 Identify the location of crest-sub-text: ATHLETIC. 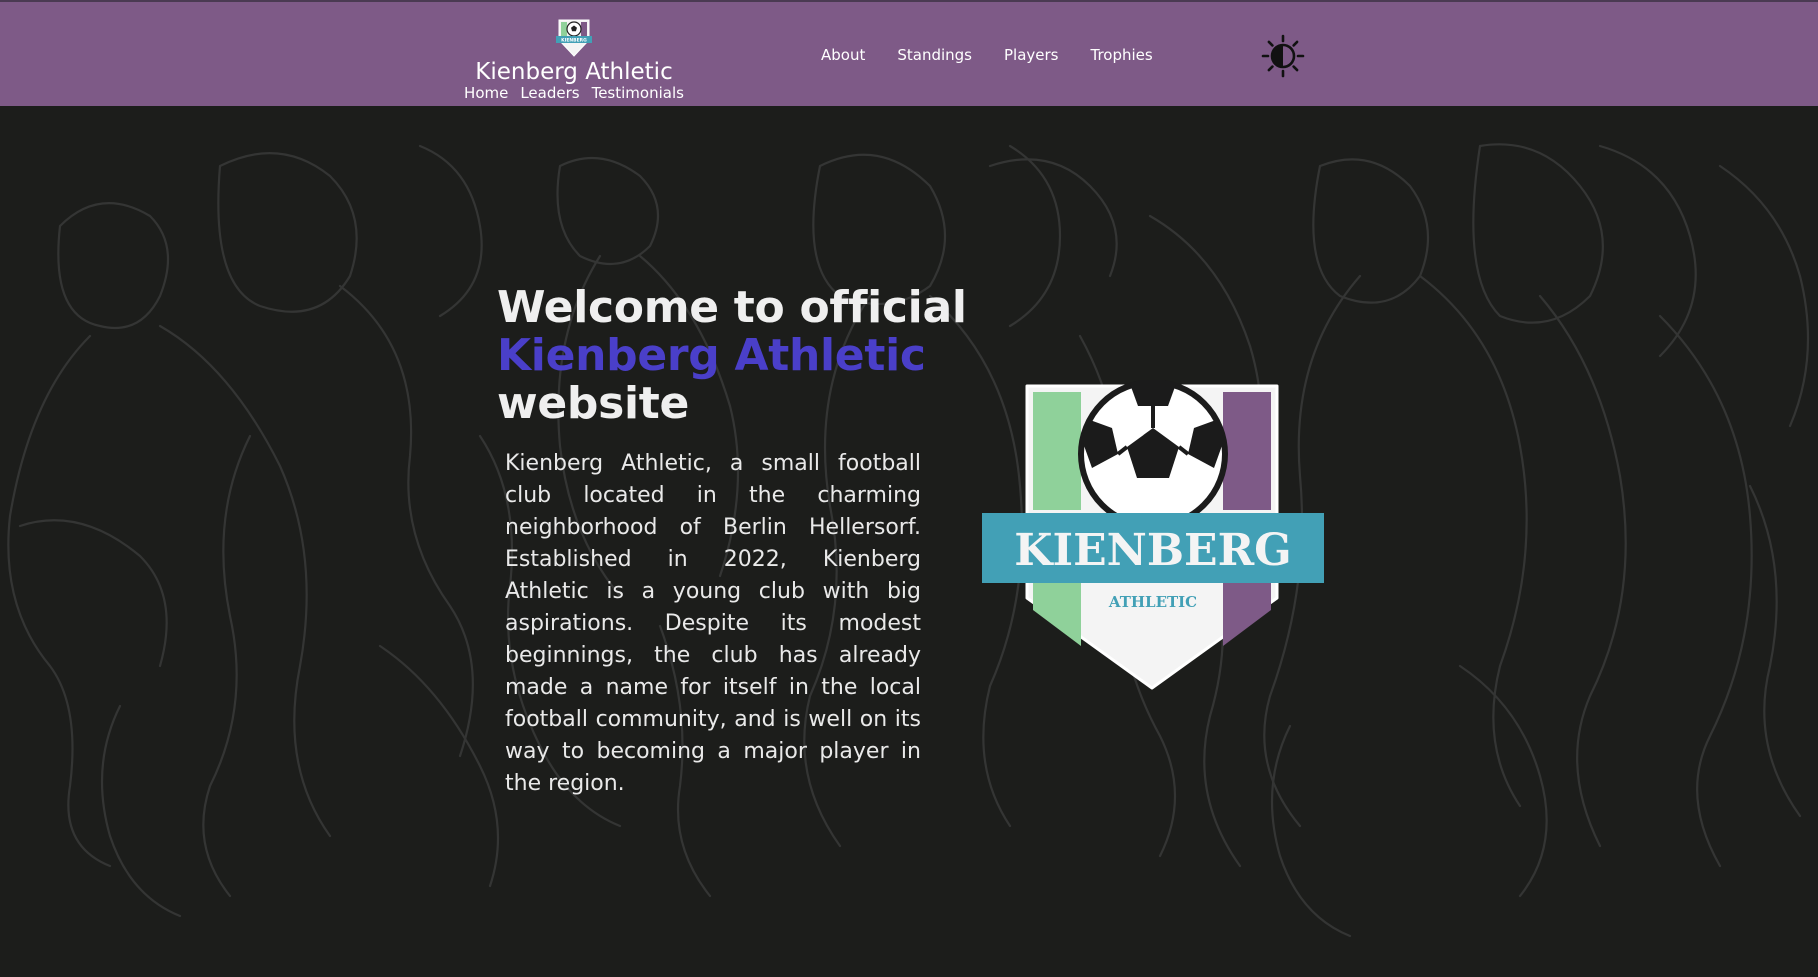
(1152, 602).